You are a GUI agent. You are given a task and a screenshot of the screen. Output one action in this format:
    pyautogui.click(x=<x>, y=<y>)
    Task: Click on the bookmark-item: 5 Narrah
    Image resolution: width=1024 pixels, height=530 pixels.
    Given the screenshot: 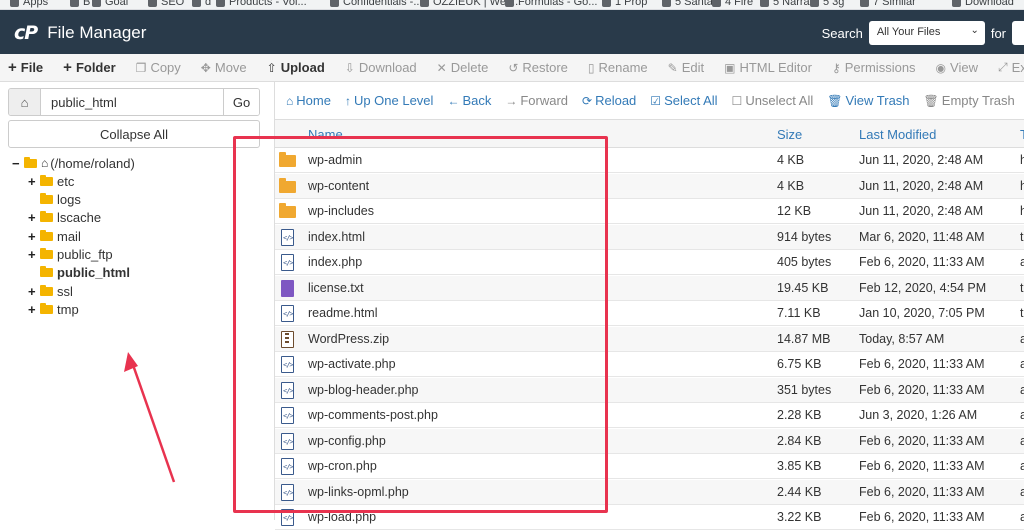 What is the action you would take?
    pyautogui.click(x=788, y=4)
    